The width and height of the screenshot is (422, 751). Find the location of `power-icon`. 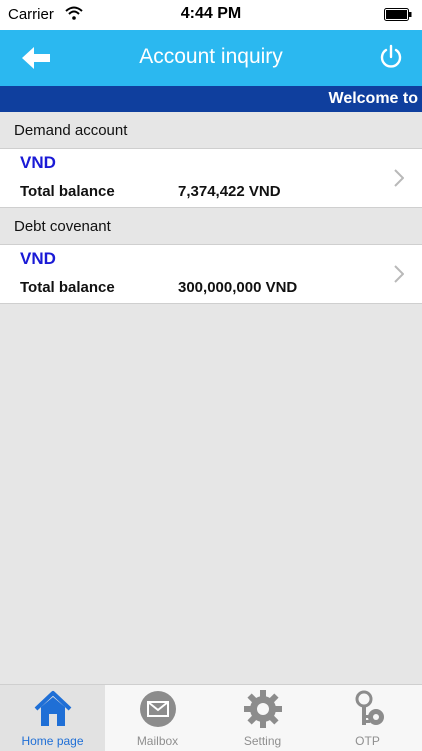

power-icon is located at coordinates (391, 57).